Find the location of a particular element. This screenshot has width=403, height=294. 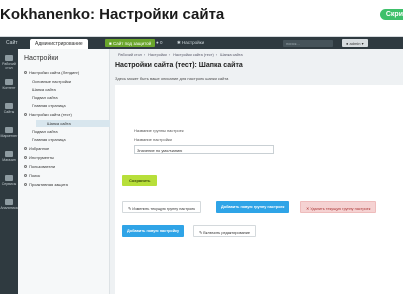

tree-item: Поиск is located at coordinates (32, 175).